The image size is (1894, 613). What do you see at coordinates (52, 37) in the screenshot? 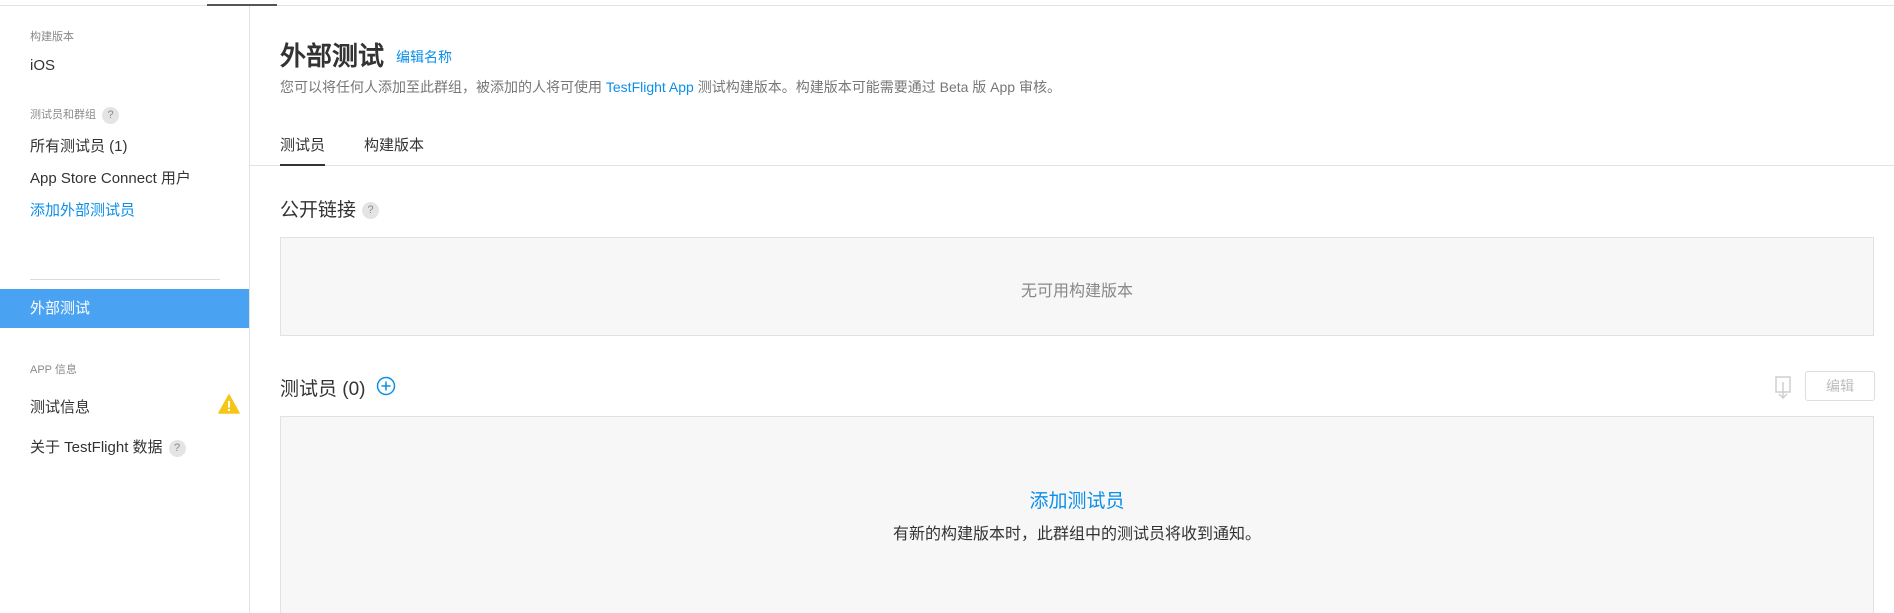
I see `sidebar-section-builds: 构建版本` at bounding box center [52, 37].